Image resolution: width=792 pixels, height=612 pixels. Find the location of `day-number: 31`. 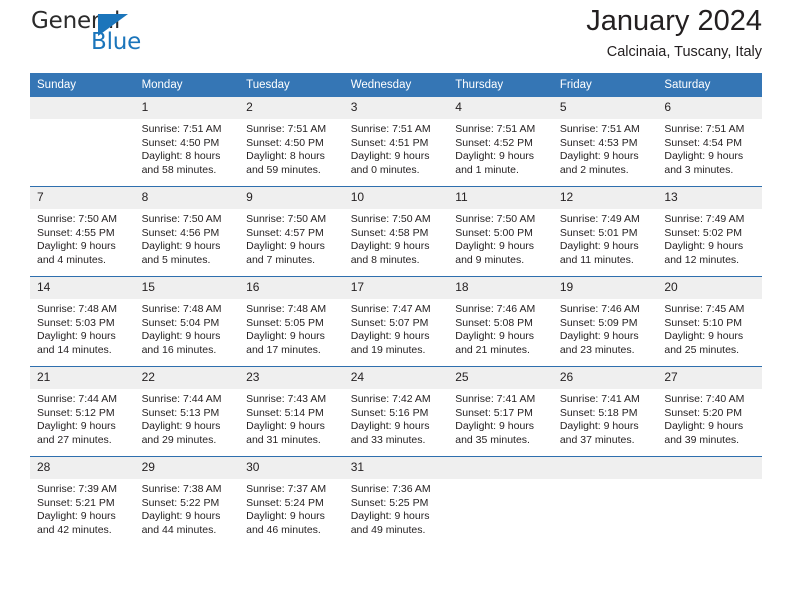

day-number: 31 is located at coordinates (396, 468).